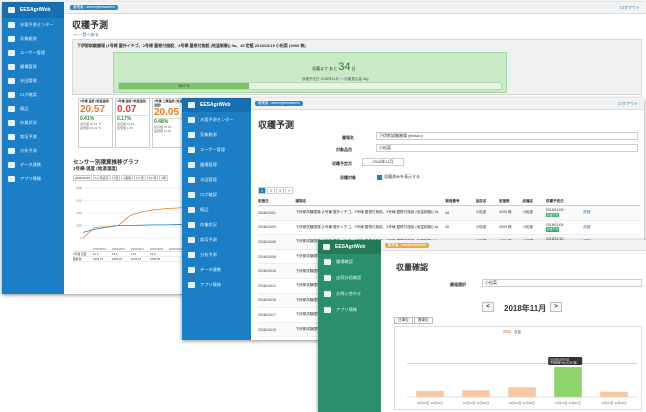  Describe the element at coordinates (552, 215) in the screenshot. I see `harvest-tag: 収穫予測` at that location.